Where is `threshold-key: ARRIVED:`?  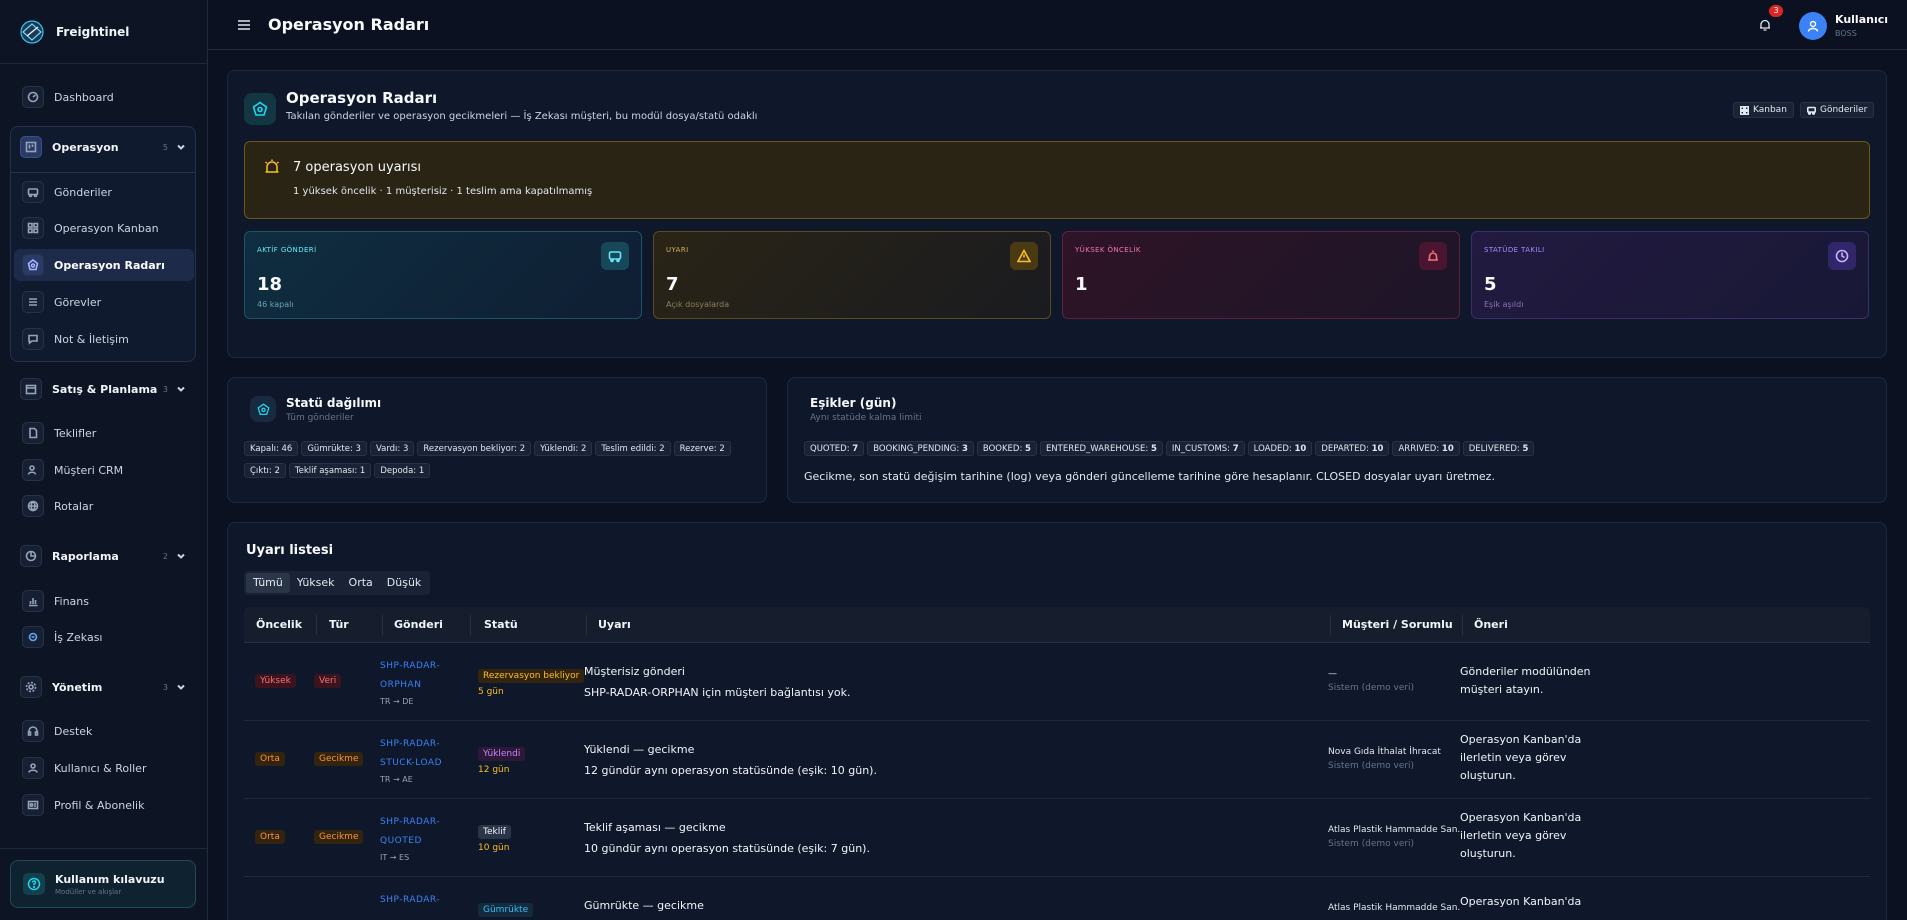
threshold-key: ARRIVED: is located at coordinates (1419, 449).